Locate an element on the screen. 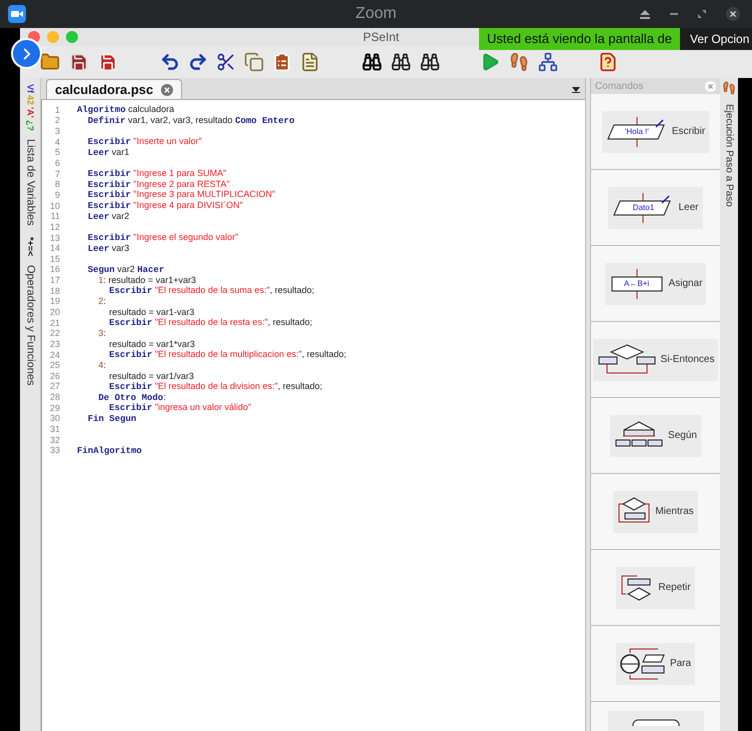  line-number: 3 is located at coordinates (57, 131).